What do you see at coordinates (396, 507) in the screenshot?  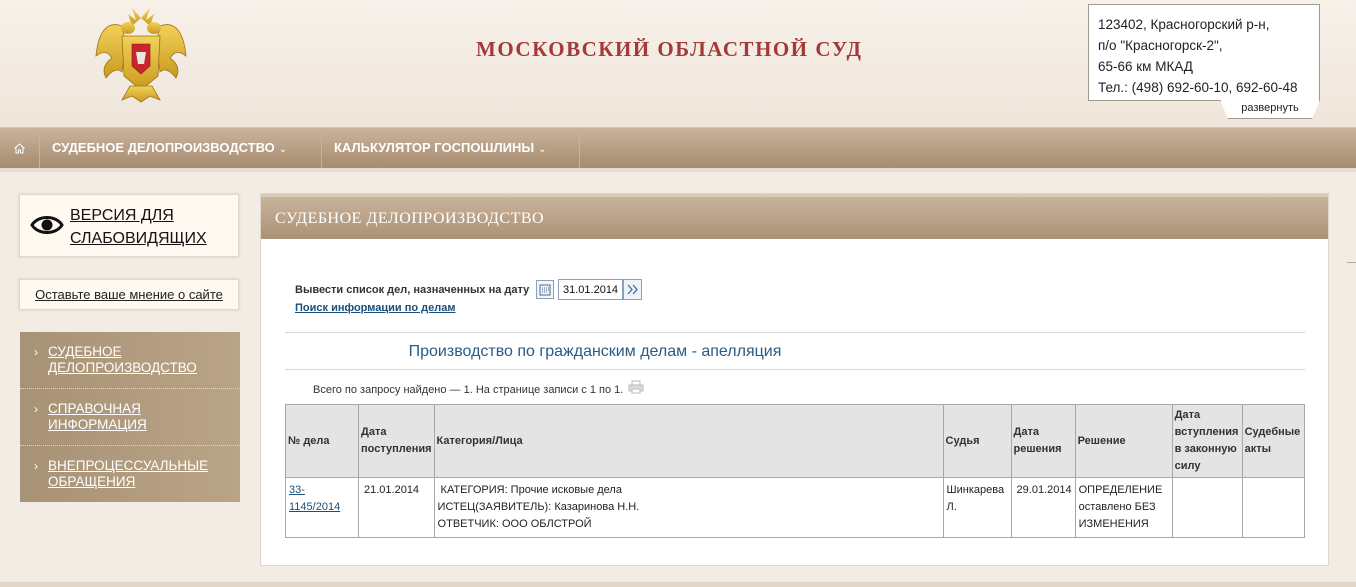 I see `cell-received: 21.01.2014` at bounding box center [396, 507].